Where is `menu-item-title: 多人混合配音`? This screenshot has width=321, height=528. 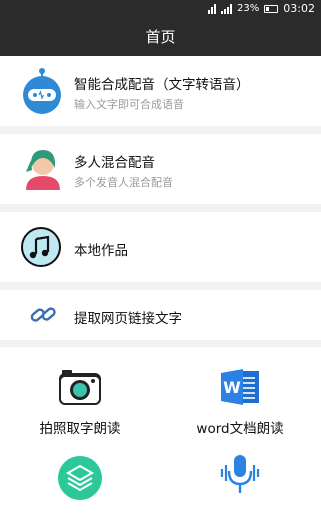 menu-item-title: 多人混合配音 is located at coordinates (114, 163).